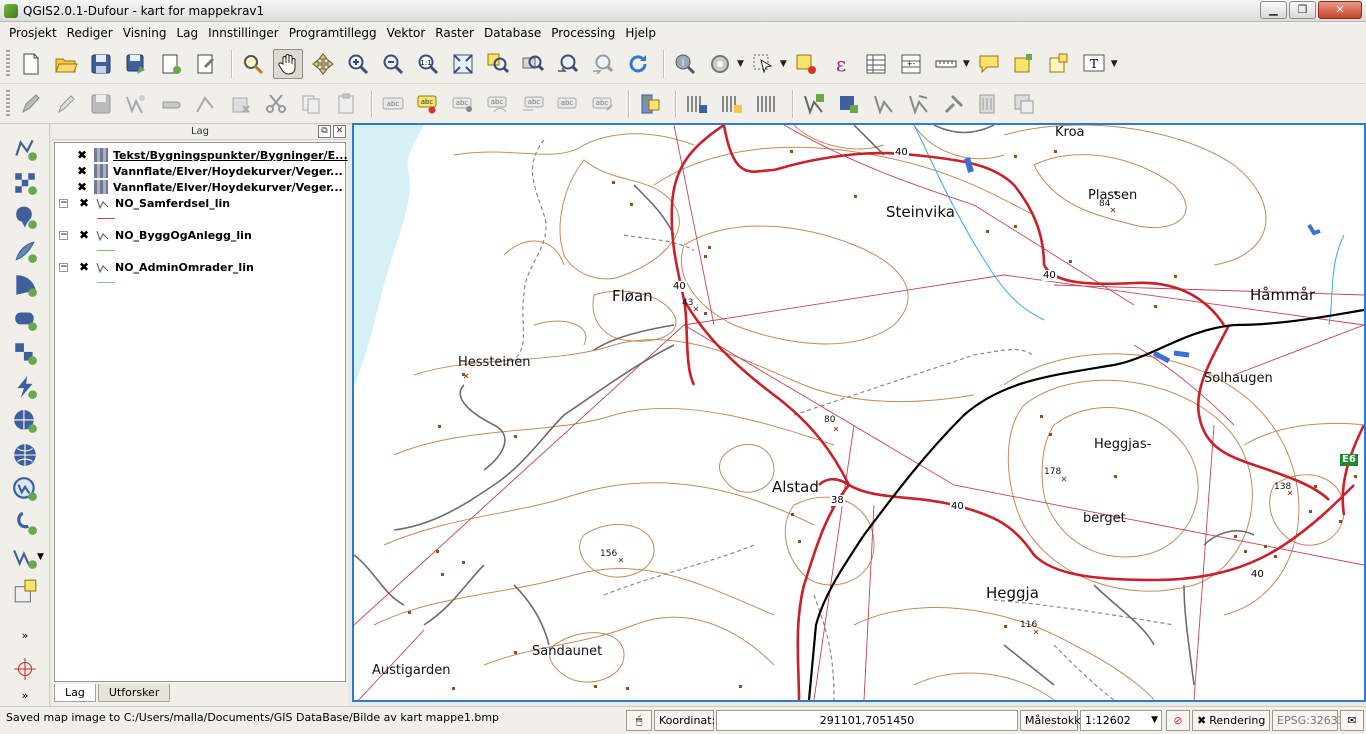 The image size is (1366, 734). I want to click on add-mssql-layer-icon, so click(25, 285).